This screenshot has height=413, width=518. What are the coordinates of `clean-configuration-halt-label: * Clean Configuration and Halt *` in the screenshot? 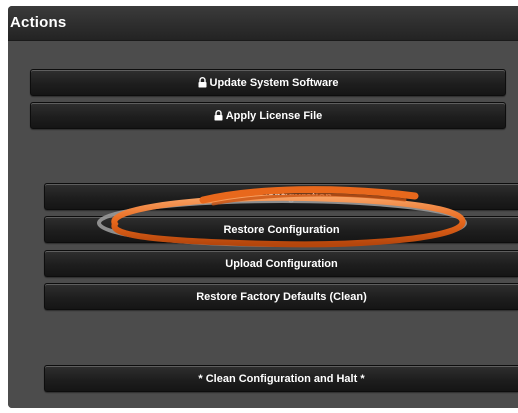 It's located at (281, 378).